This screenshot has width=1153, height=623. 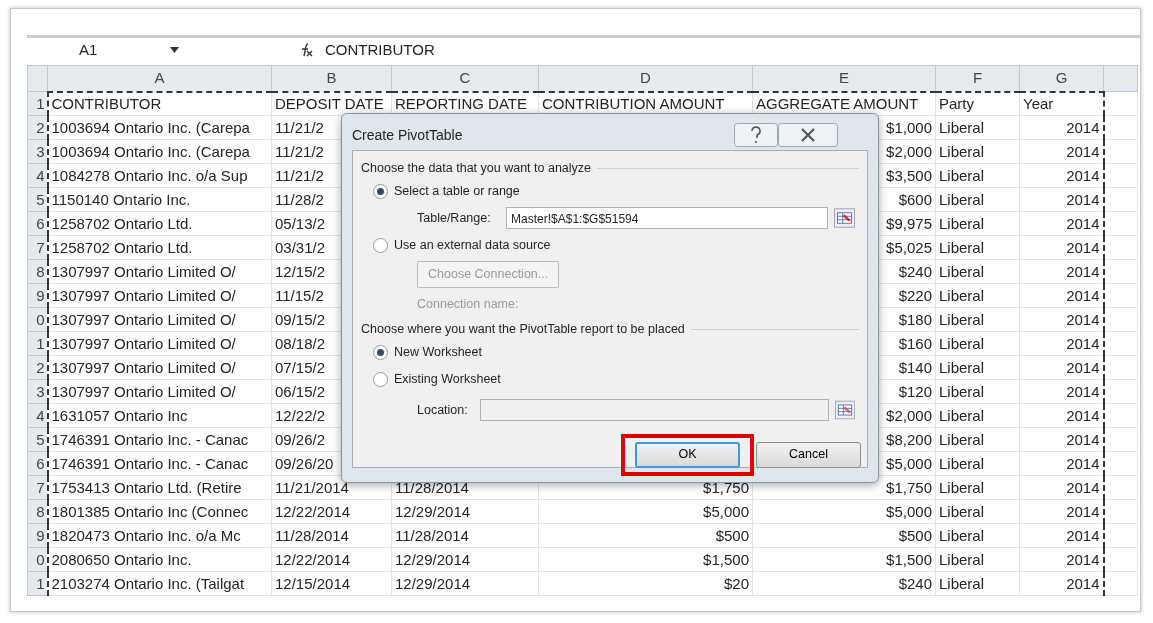 I want to click on name-box: A1, so click(x=88, y=50).